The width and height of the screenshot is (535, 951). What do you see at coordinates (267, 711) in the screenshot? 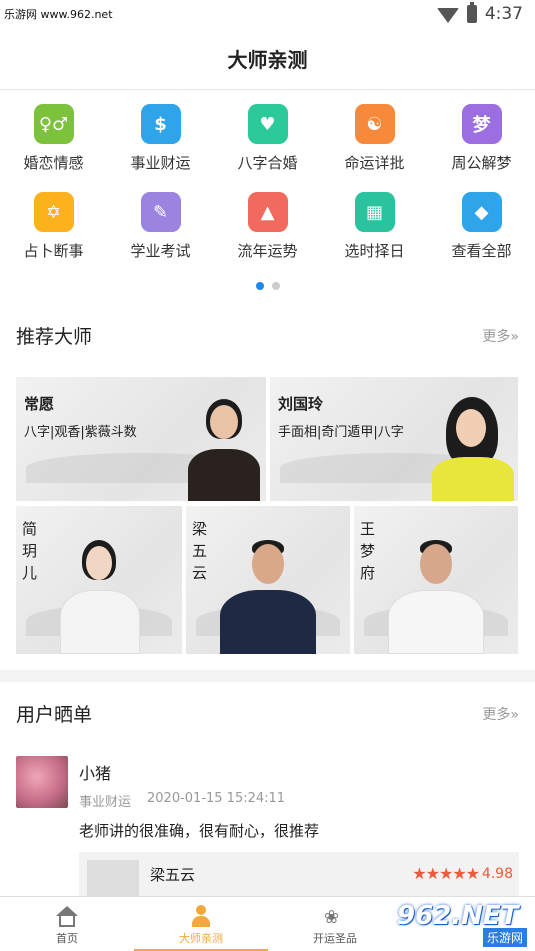
I see `section-header: 用户晒单 更多»` at bounding box center [267, 711].